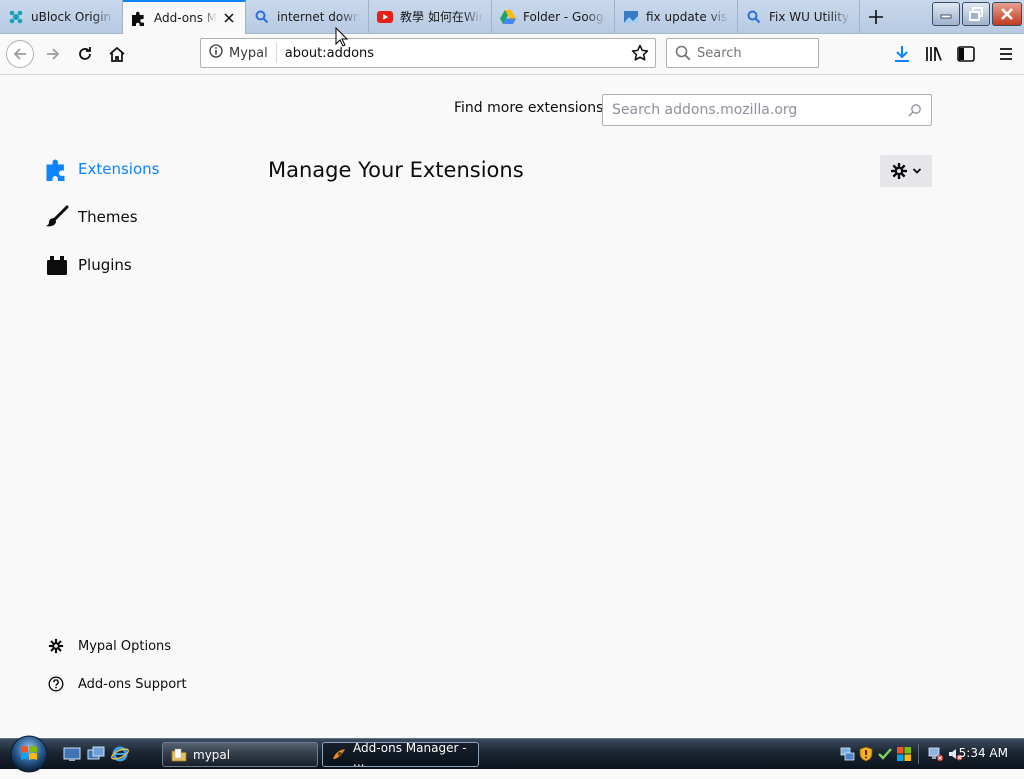  What do you see at coordinates (342, 37) in the screenshot?
I see `mouse-cursor-icon` at bounding box center [342, 37].